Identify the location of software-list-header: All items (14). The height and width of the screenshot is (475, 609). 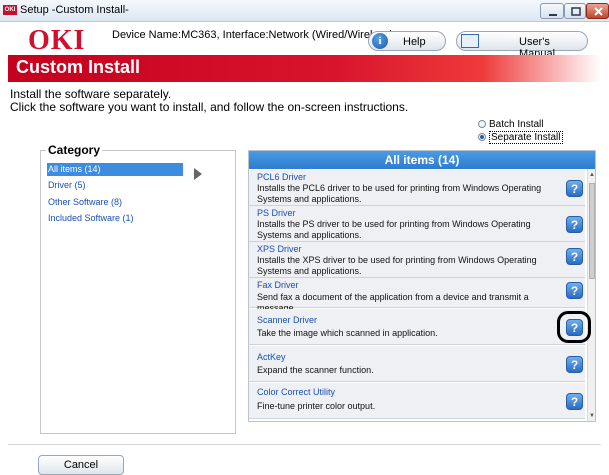
(422, 160).